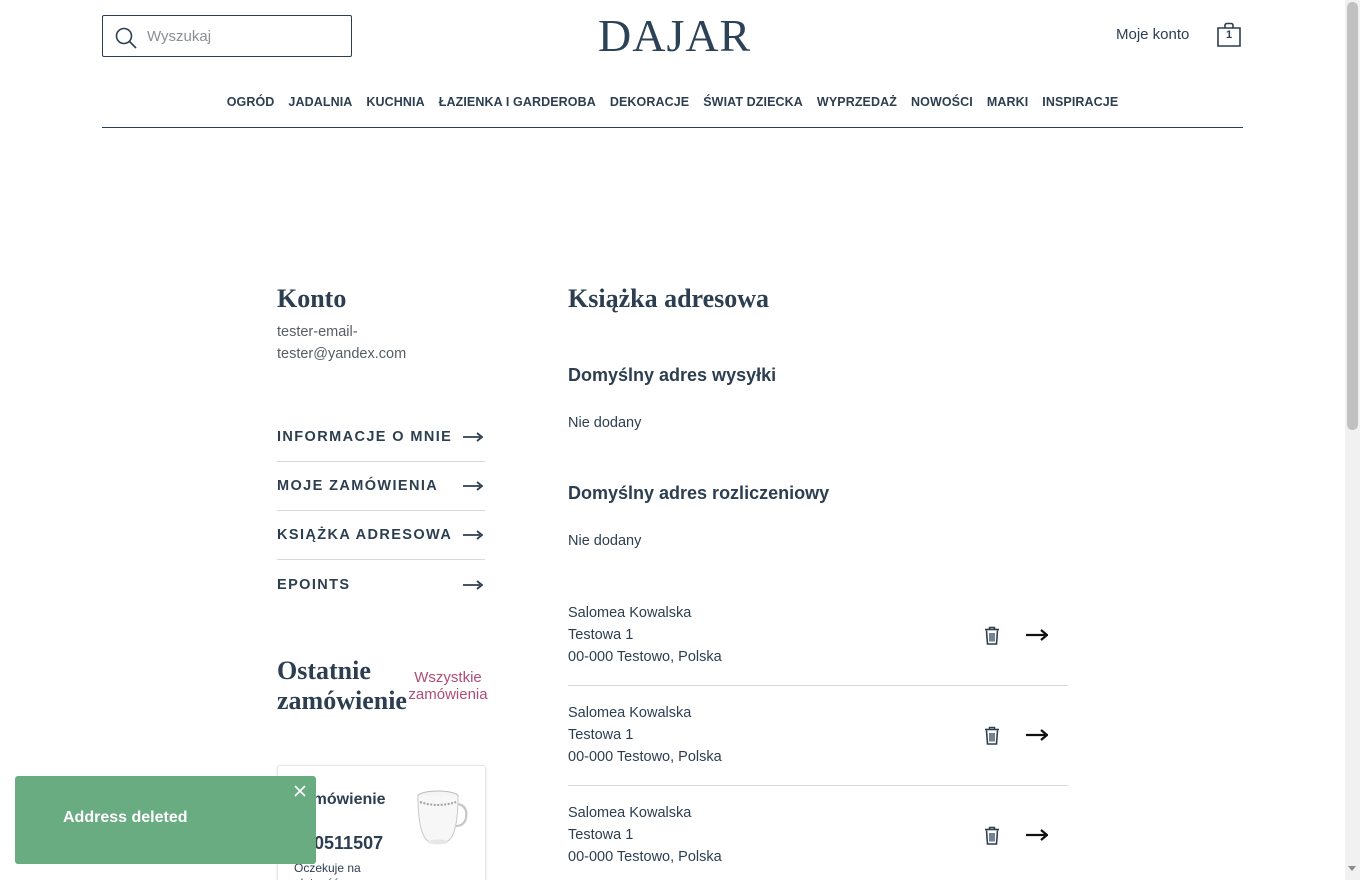 The image size is (1360, 880). I want to click on default-shipping-title: Domyślny adres wysyłki, so click(672, 375).